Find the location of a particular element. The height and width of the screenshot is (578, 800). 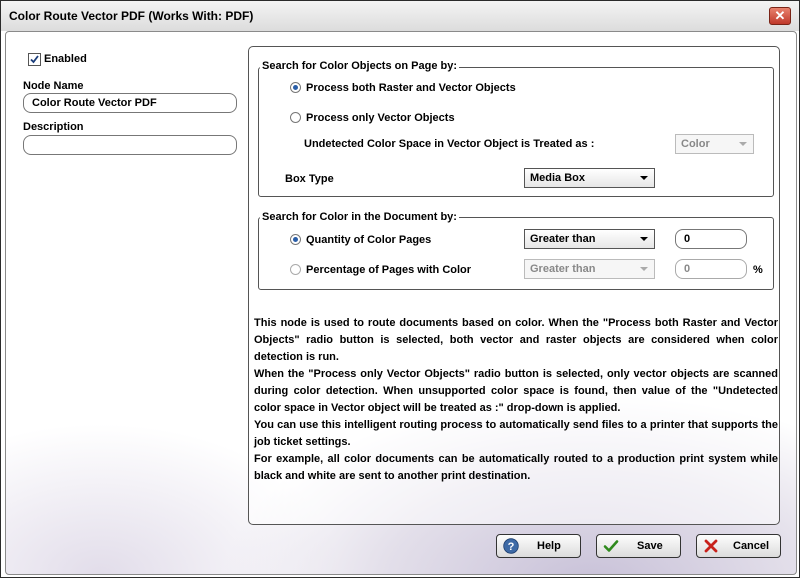

vector-only-label: Process only Vector Objects is located at coordinates (380, 118).